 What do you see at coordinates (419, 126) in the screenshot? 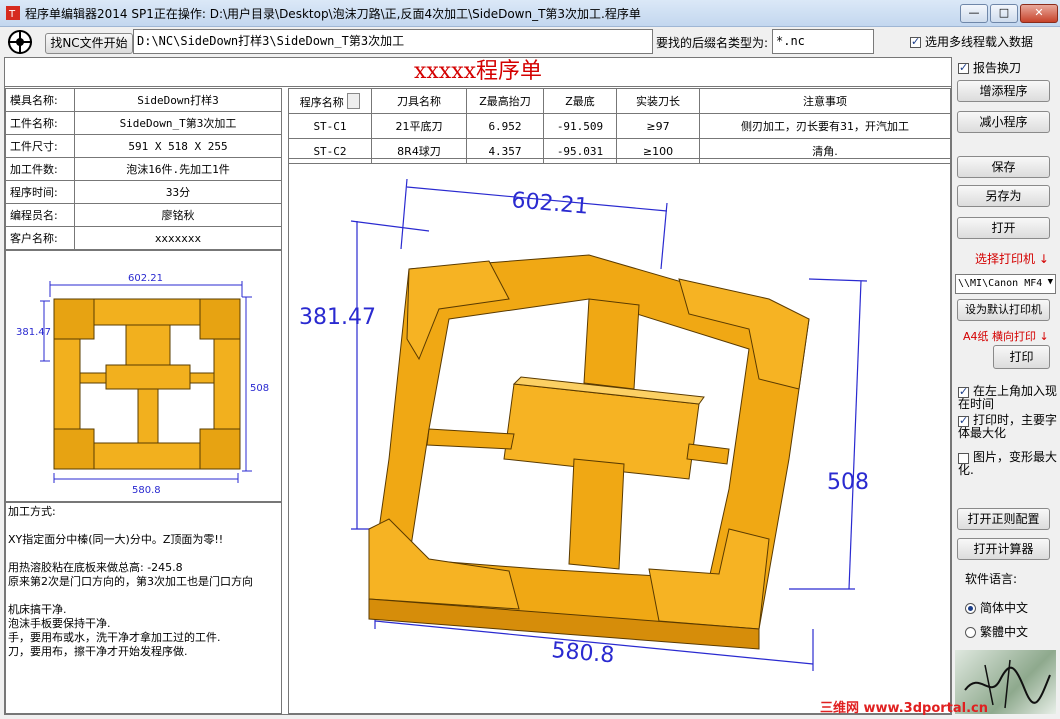
I see `cell-tool: 21平底刀` at bounding box center [419, 126].